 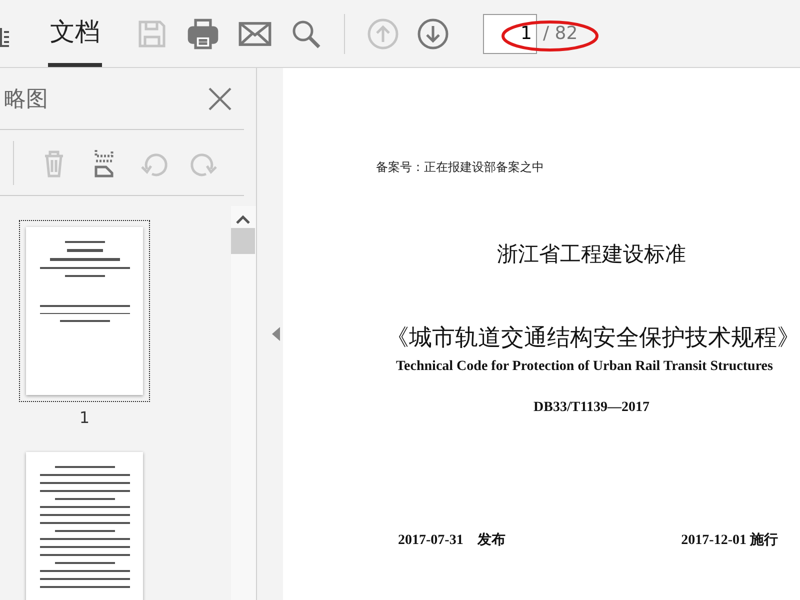 I want to click on page-down-button, so click(x=433, y=34).